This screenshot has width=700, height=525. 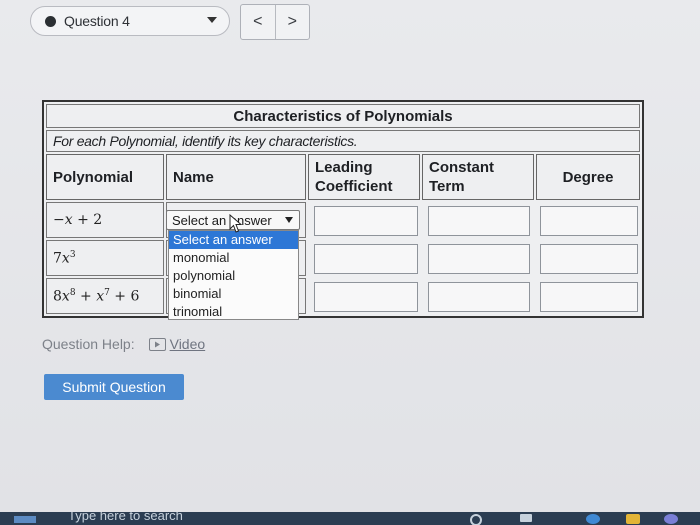 What do you see at coordinates (233, 312) in the screenshot?
I see `option-trinomial: trinomial` at bounding box center [233, 312].